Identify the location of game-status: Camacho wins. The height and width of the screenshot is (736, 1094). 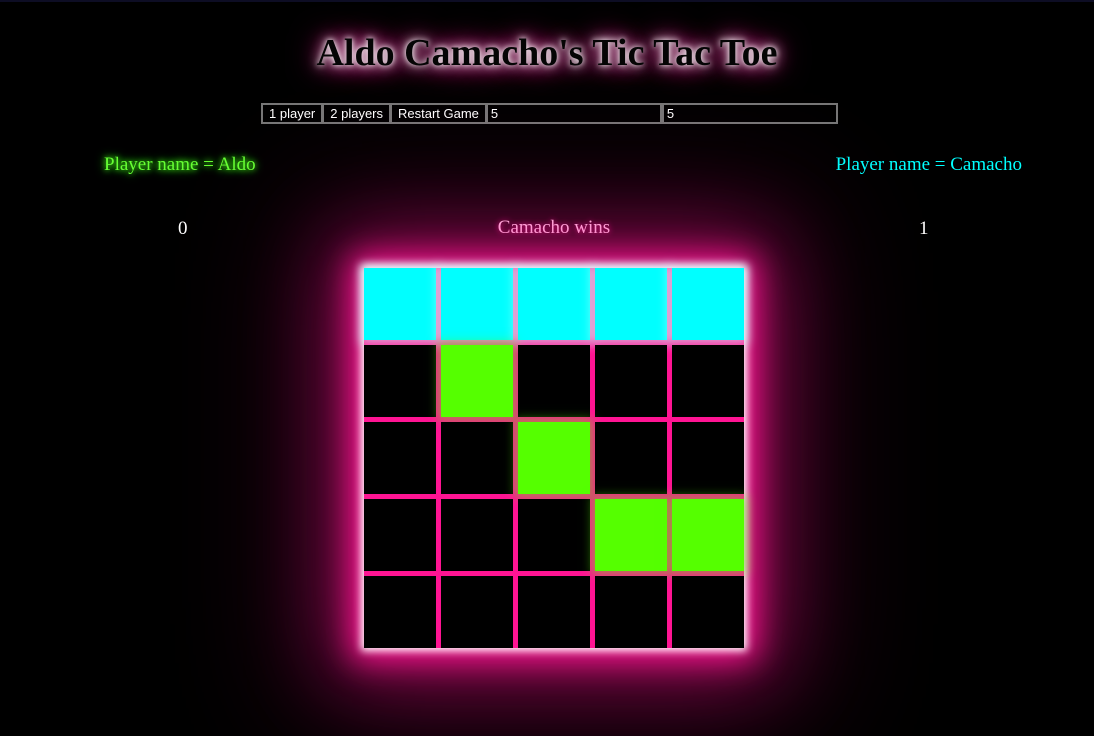
(554, 227).